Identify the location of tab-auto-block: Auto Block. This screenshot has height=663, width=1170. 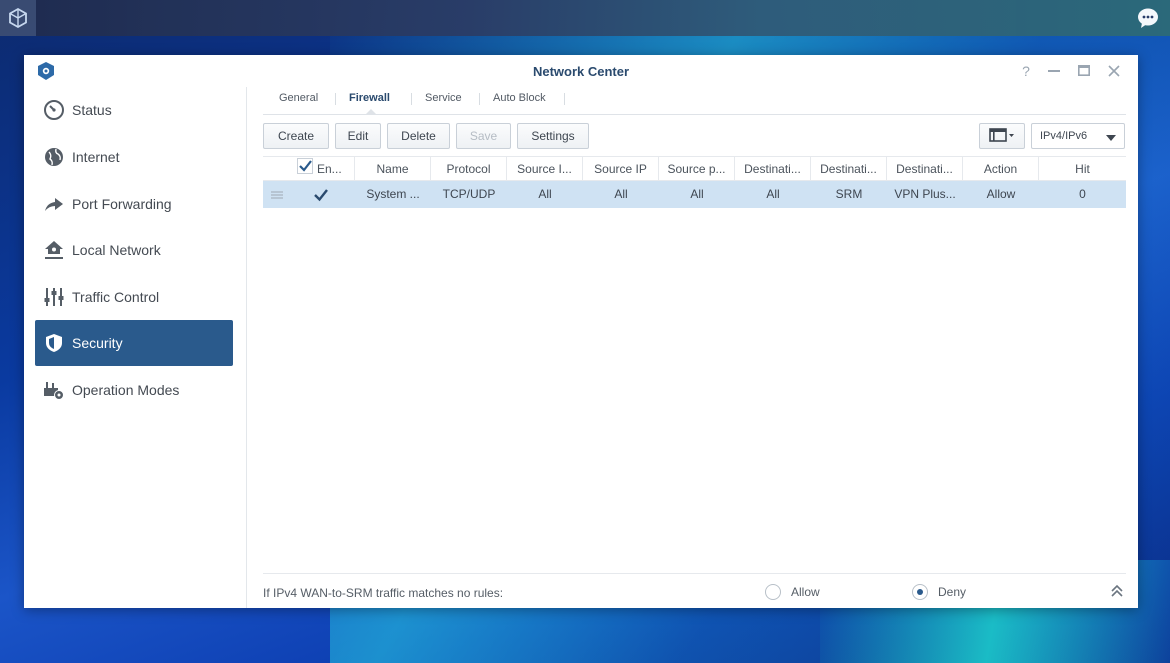
(519, 101).